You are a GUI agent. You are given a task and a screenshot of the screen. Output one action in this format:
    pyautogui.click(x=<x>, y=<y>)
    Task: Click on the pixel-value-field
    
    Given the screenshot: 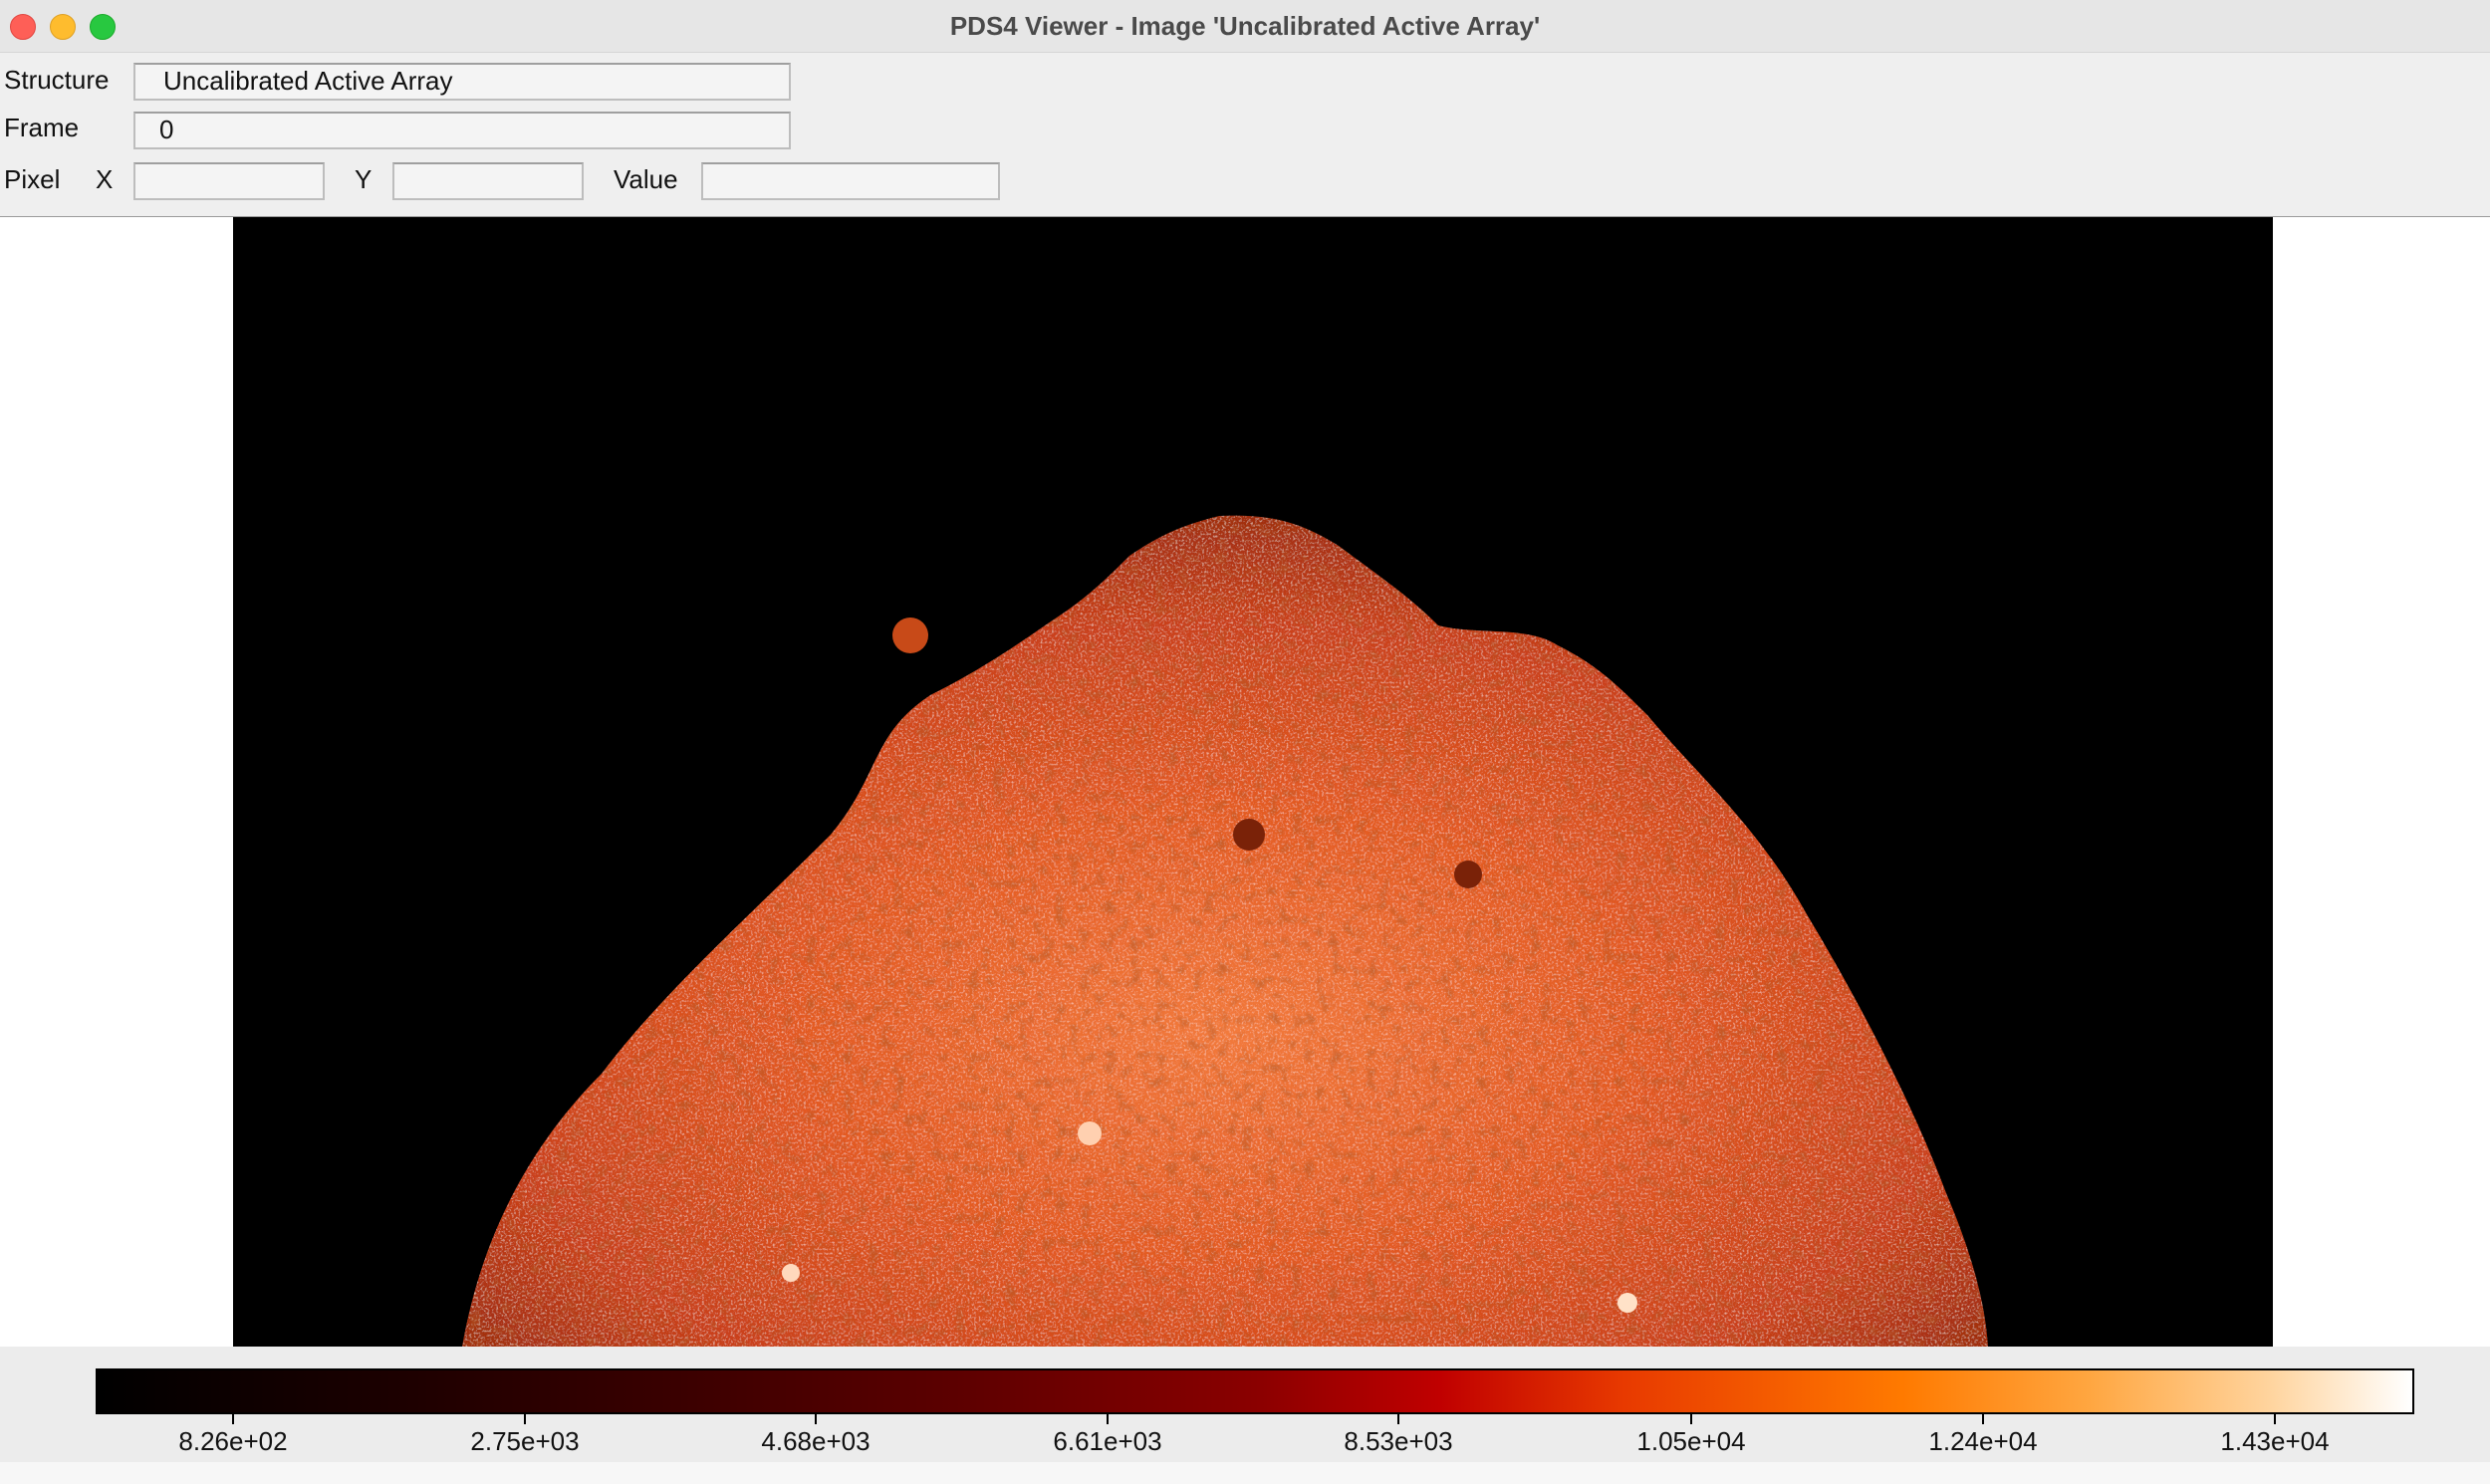 What is the action you would take?
    pyautogui.click(x=851, y=181)
    